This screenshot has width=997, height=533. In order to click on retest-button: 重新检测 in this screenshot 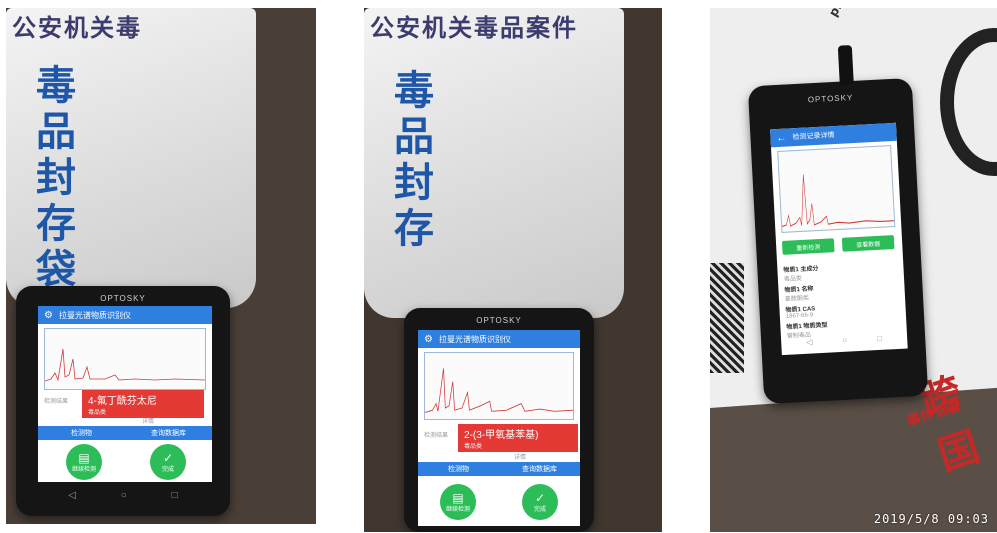, I will do `click(808, 246)`.